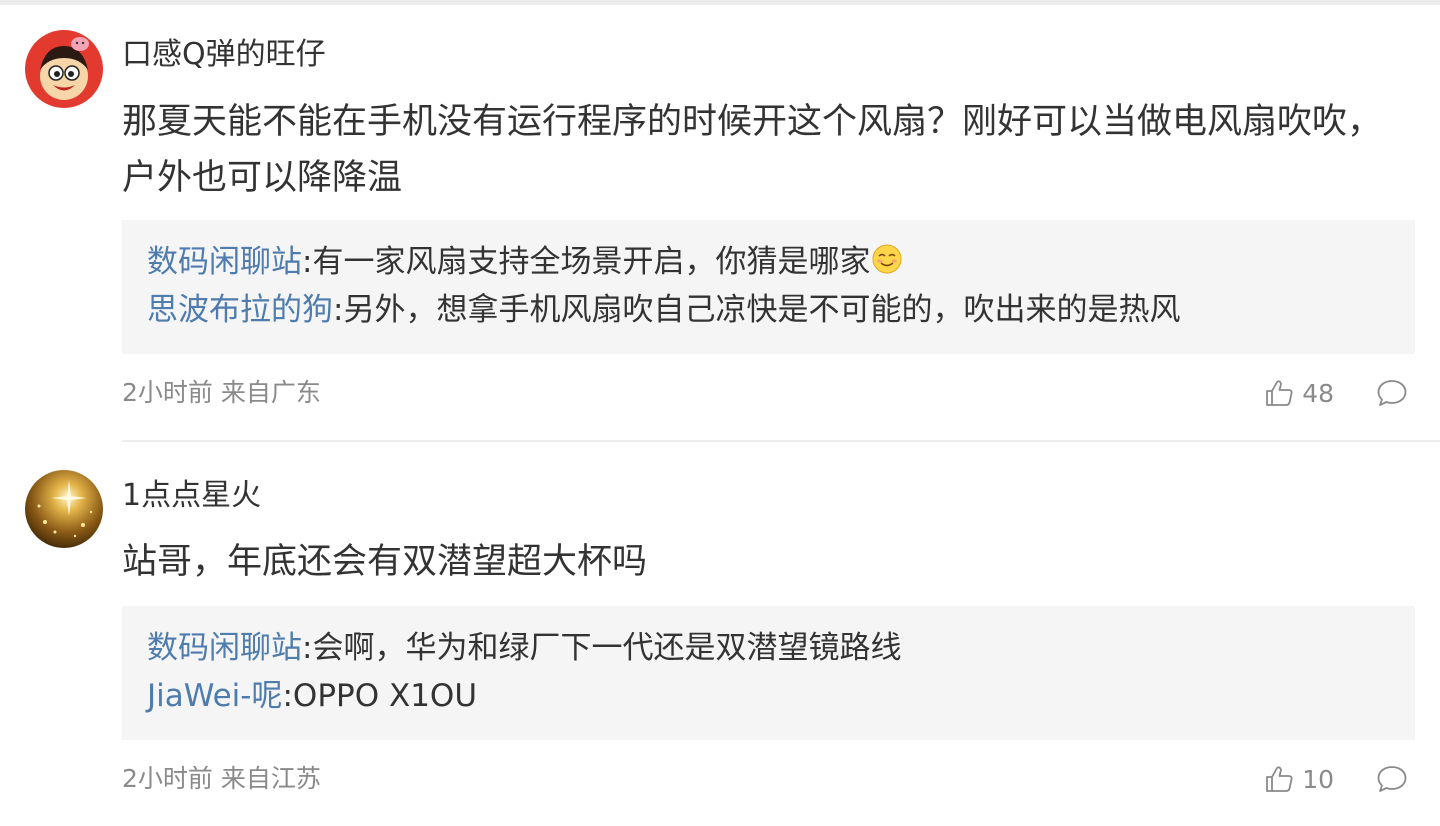 This screenshot has width=1440, height=826. Describe the element at coordinates (191, 496) in the screenshot. I see `username: 1点点星火` at that location.